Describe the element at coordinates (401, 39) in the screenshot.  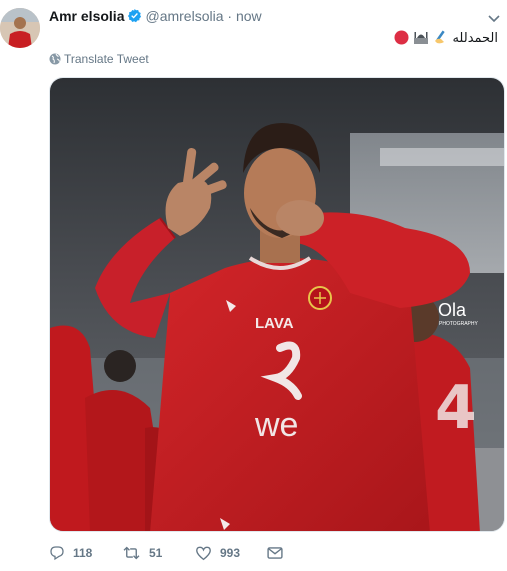
I see `red-circle-emoji-icon` at that location.